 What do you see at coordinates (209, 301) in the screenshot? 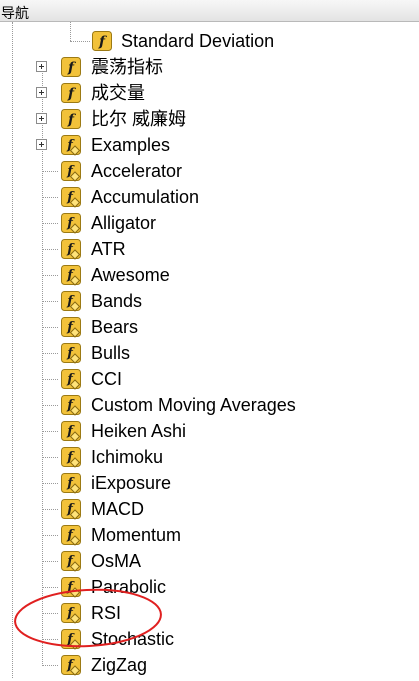
I see `tree-item-bands: f Bands` at bounding box center [209, 301].